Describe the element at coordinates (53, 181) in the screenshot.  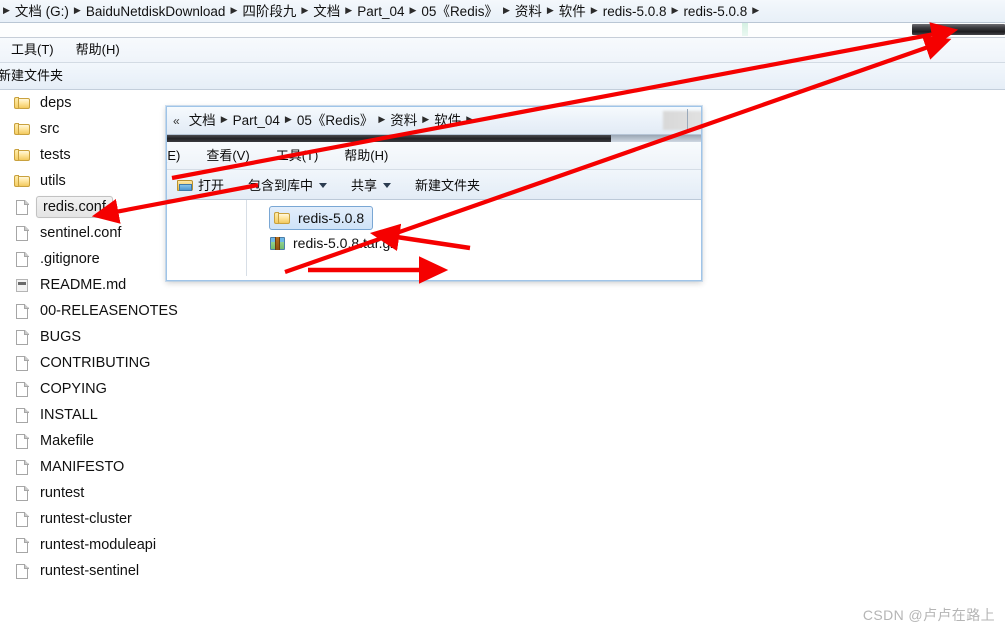
I see `file-name: utils` at that location.